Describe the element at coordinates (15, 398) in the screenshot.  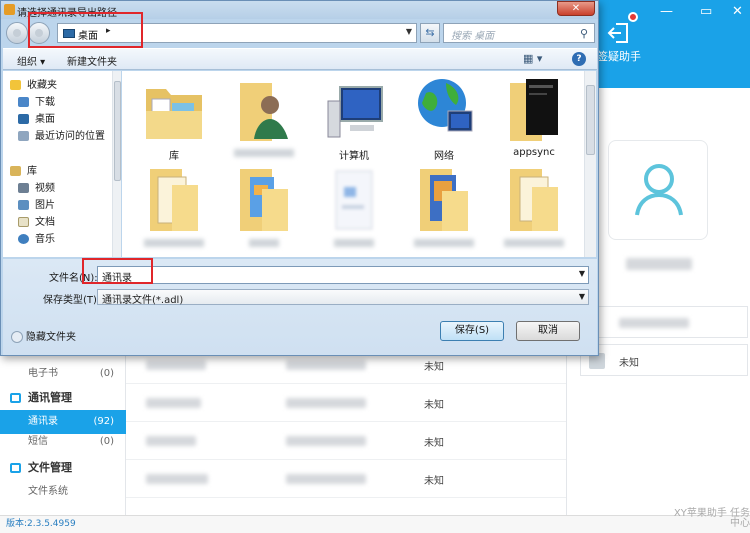
I see `section-icon` at that location.